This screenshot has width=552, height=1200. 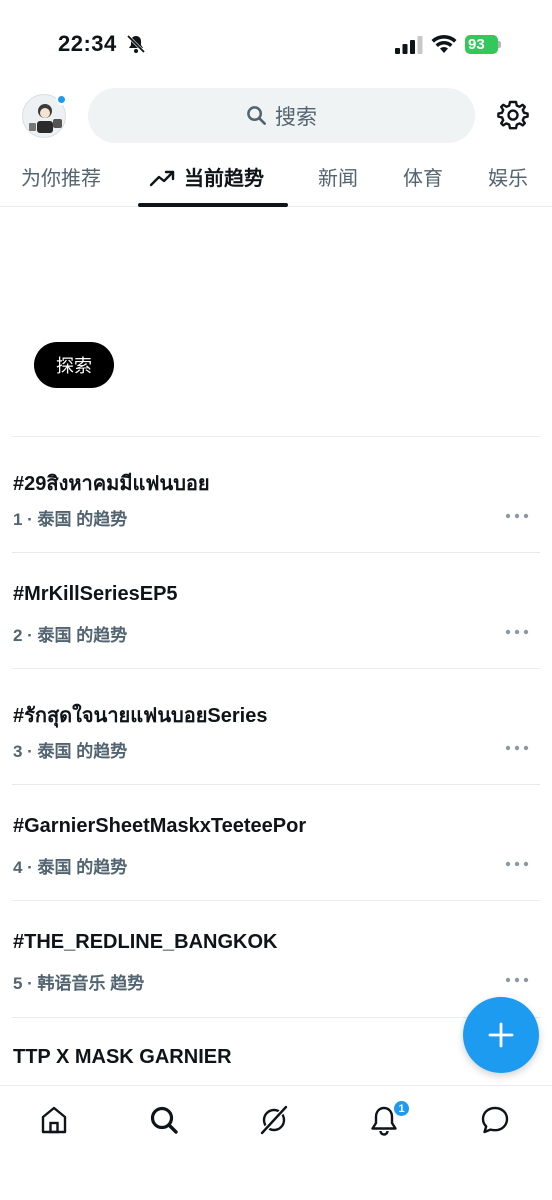 I want to click on compose-button, so click(x=501, y=1035).